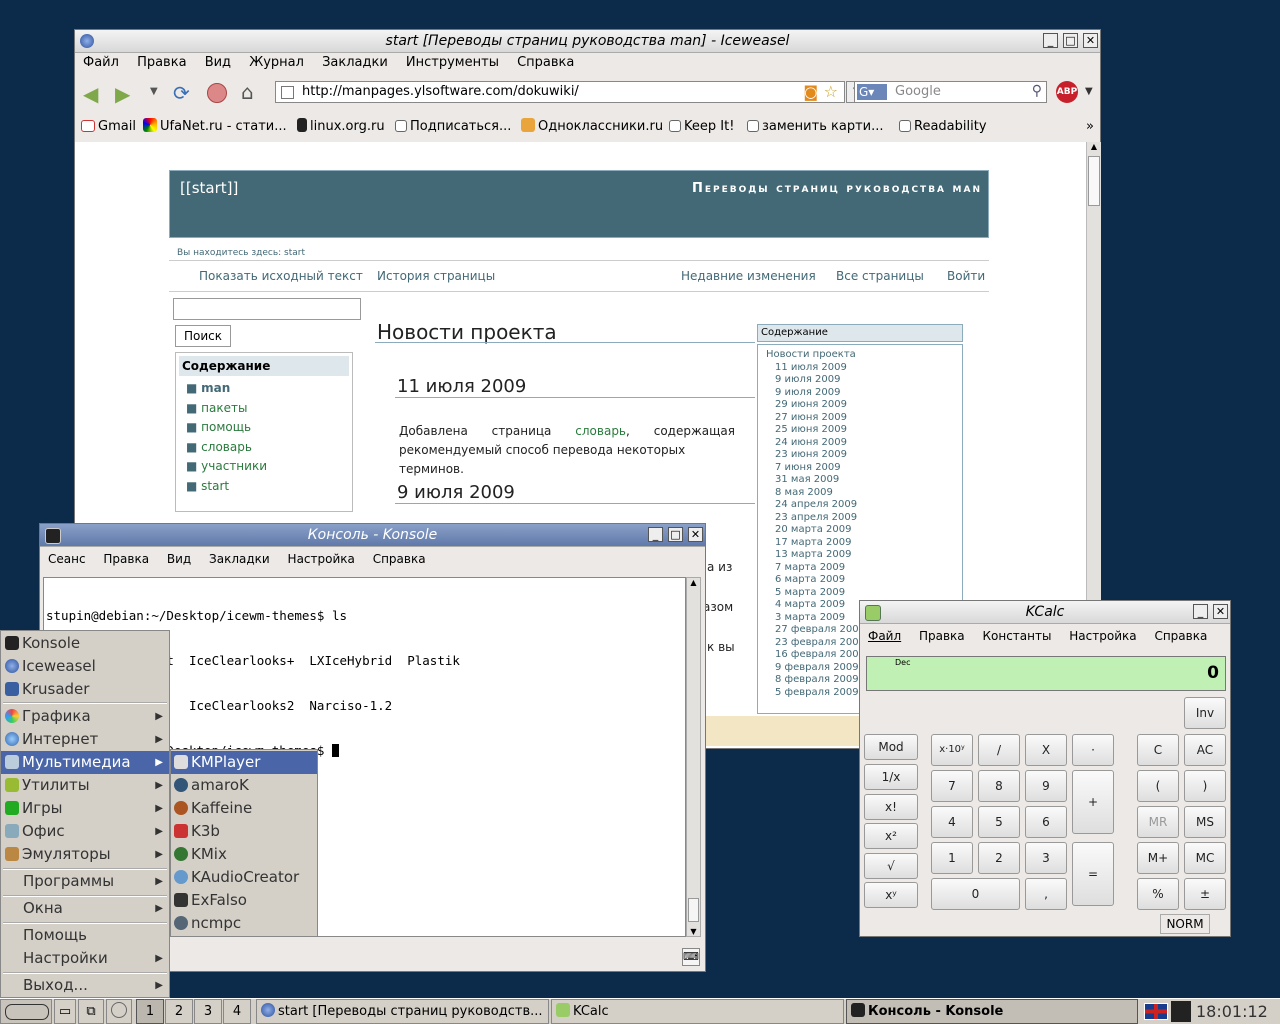 The image size is (1280, 1024). What do you see at coordinates (868, 505) in the screenshot?
I see `toc-item: 24 апреля 2009` at bounding box center [868, 505].